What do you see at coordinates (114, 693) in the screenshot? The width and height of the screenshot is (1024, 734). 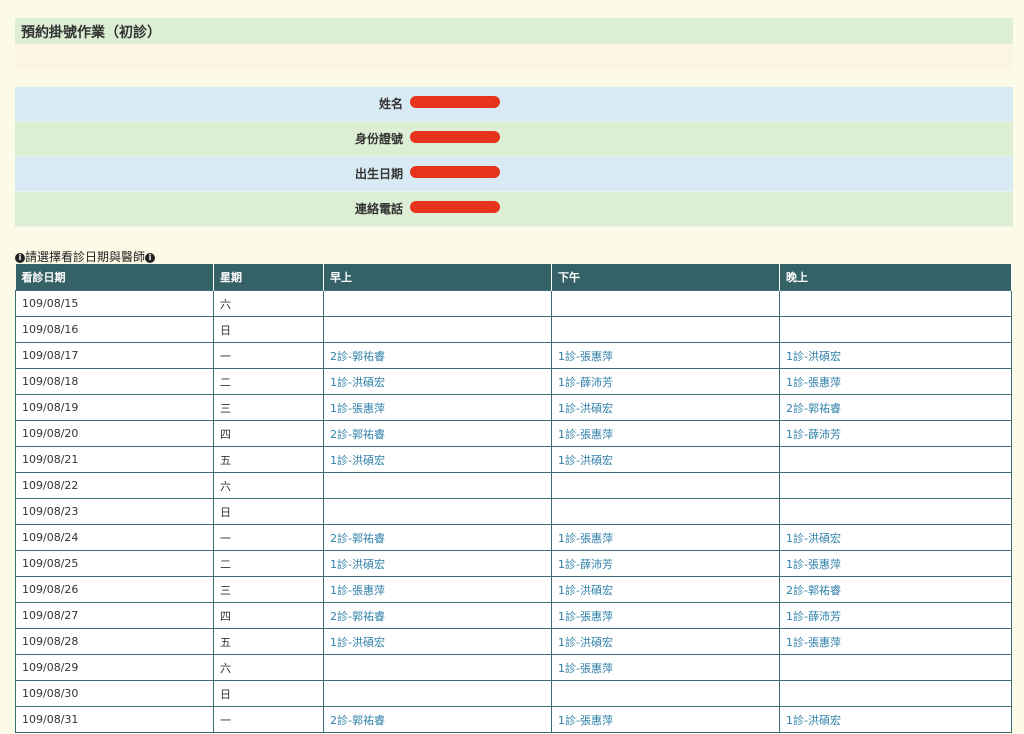 I see `date-cell: 109/08/30` at bounding box center [114, 693].